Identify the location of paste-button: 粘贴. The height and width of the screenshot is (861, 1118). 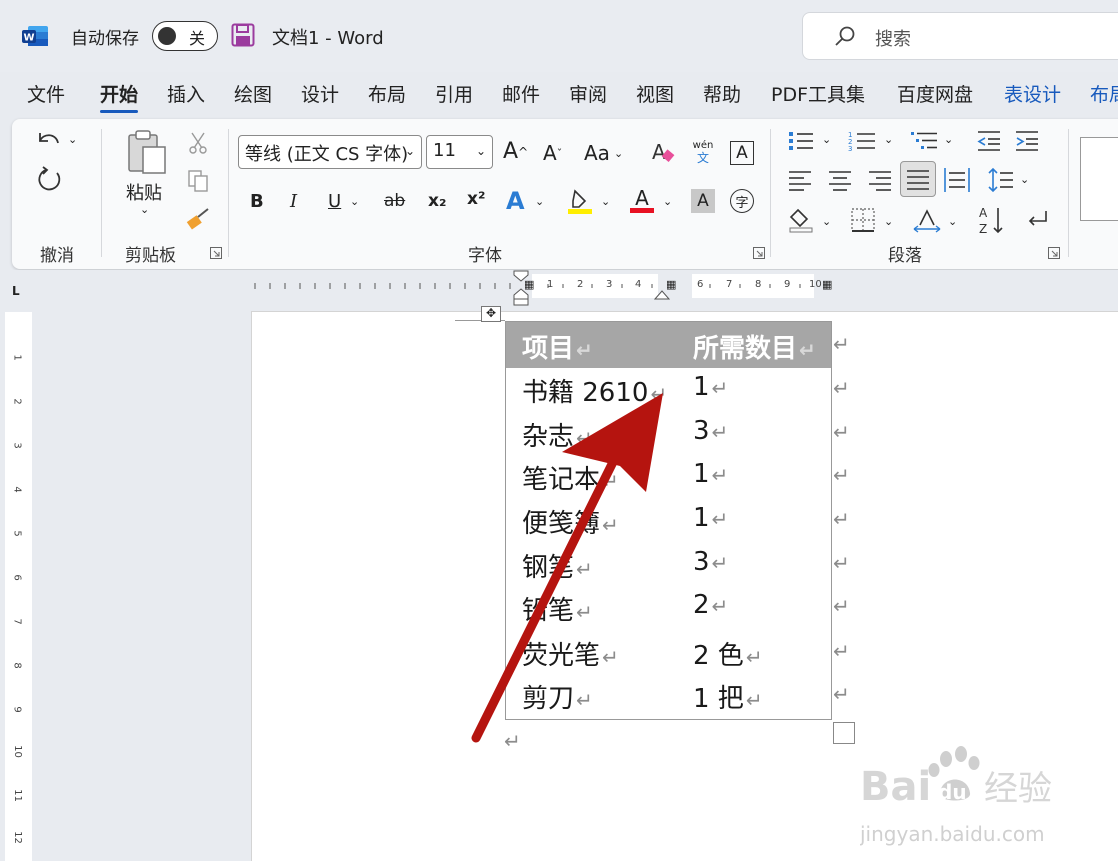
(144, 192).